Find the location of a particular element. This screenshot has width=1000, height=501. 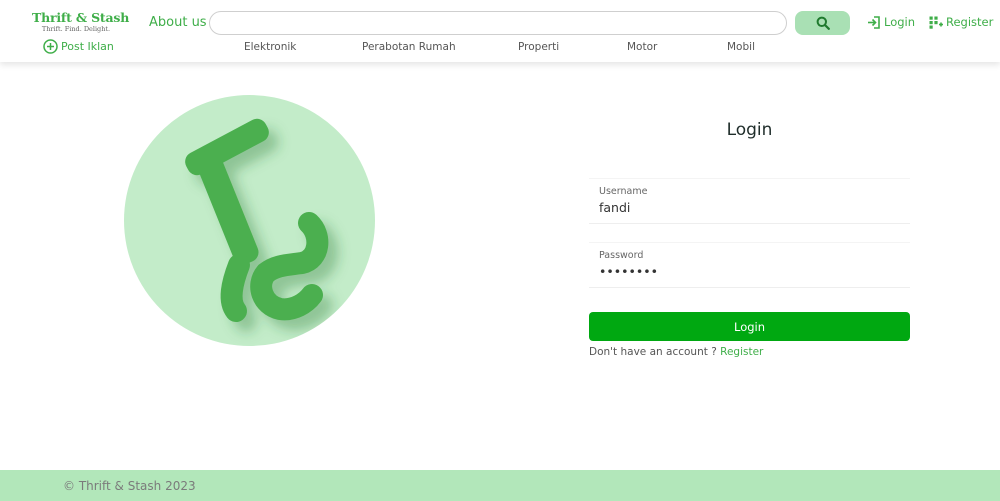

category-mobil: Mobil is located at coordinates (741, 47).